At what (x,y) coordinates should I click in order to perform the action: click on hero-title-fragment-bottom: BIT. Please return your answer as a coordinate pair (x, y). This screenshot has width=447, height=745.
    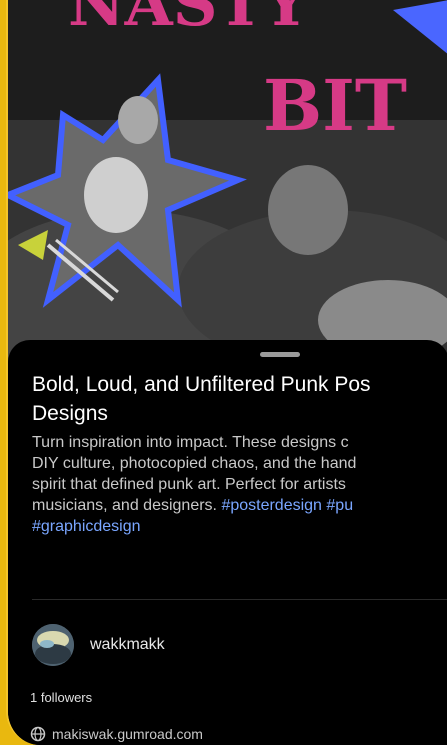
    Looking at the image, I should click on (335, 105).